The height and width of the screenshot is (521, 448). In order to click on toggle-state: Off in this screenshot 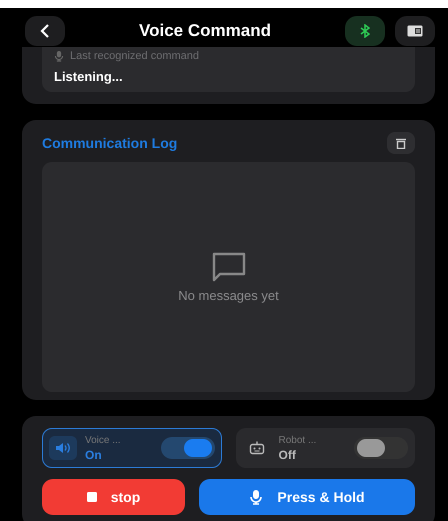, I will do `click(287, 455)`.